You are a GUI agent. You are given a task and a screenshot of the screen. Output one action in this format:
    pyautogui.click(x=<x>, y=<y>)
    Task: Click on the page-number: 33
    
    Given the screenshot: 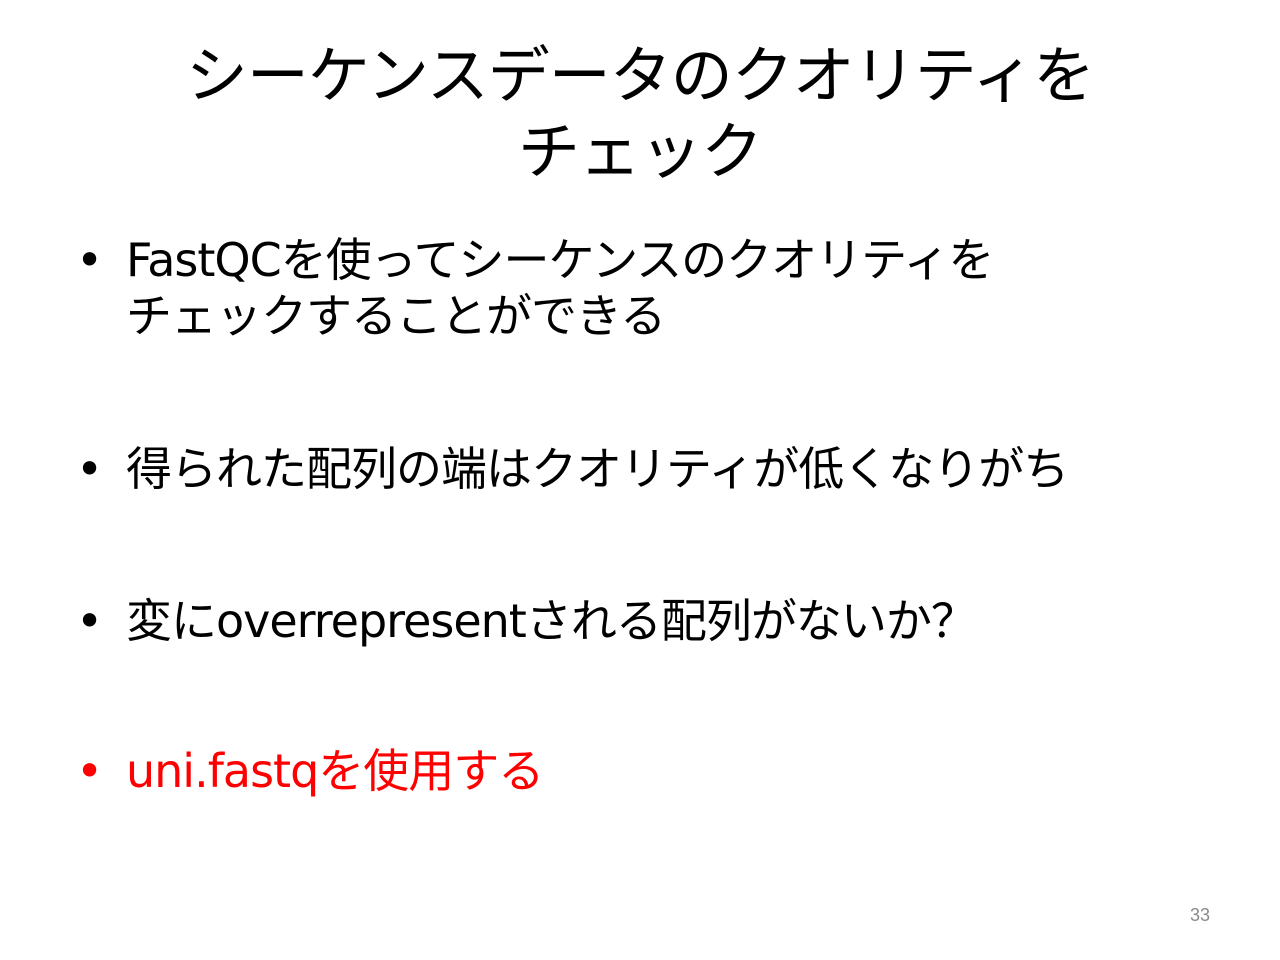 What is the action you would take?
    pyautogui.click(x=1199, y=915)
    